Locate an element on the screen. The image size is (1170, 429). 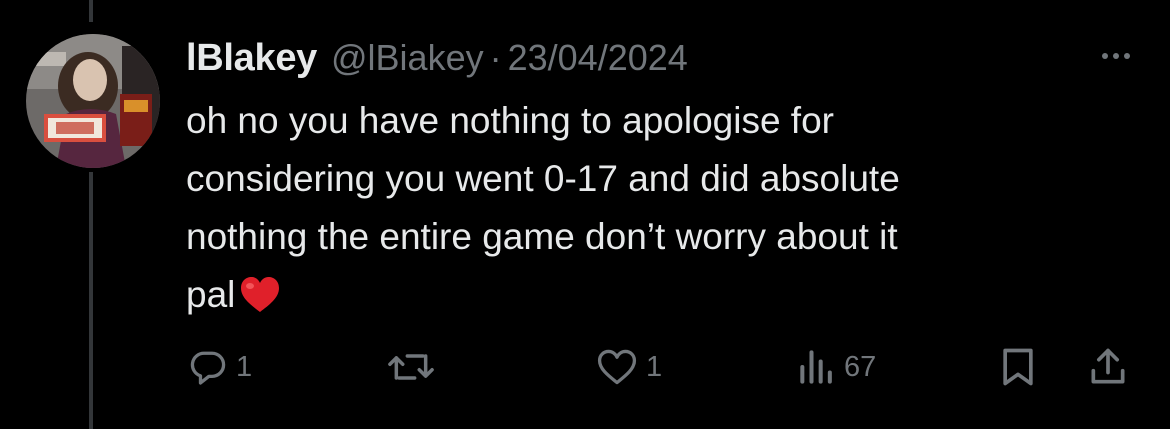
reply-count: 1 is located at coordinates (244, 366).